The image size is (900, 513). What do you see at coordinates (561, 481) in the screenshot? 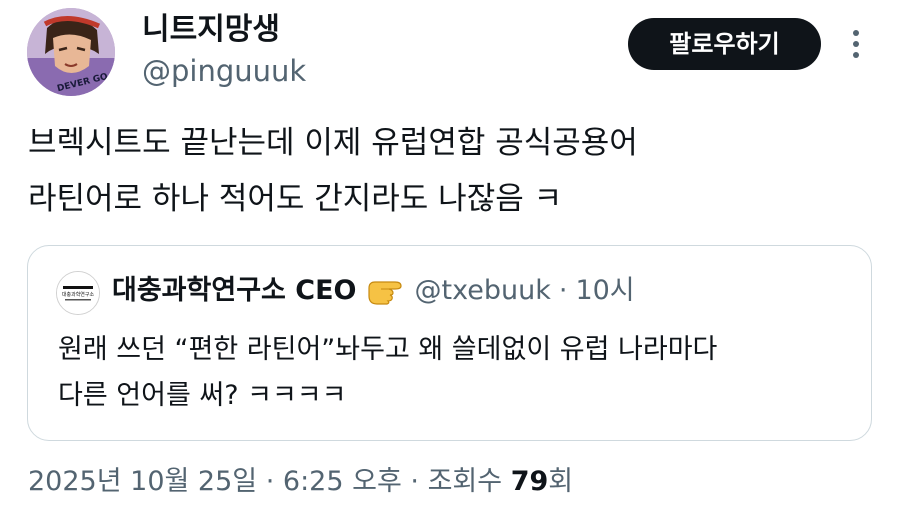
I see `views-suffix: 회` at bounding box center [561, 481].